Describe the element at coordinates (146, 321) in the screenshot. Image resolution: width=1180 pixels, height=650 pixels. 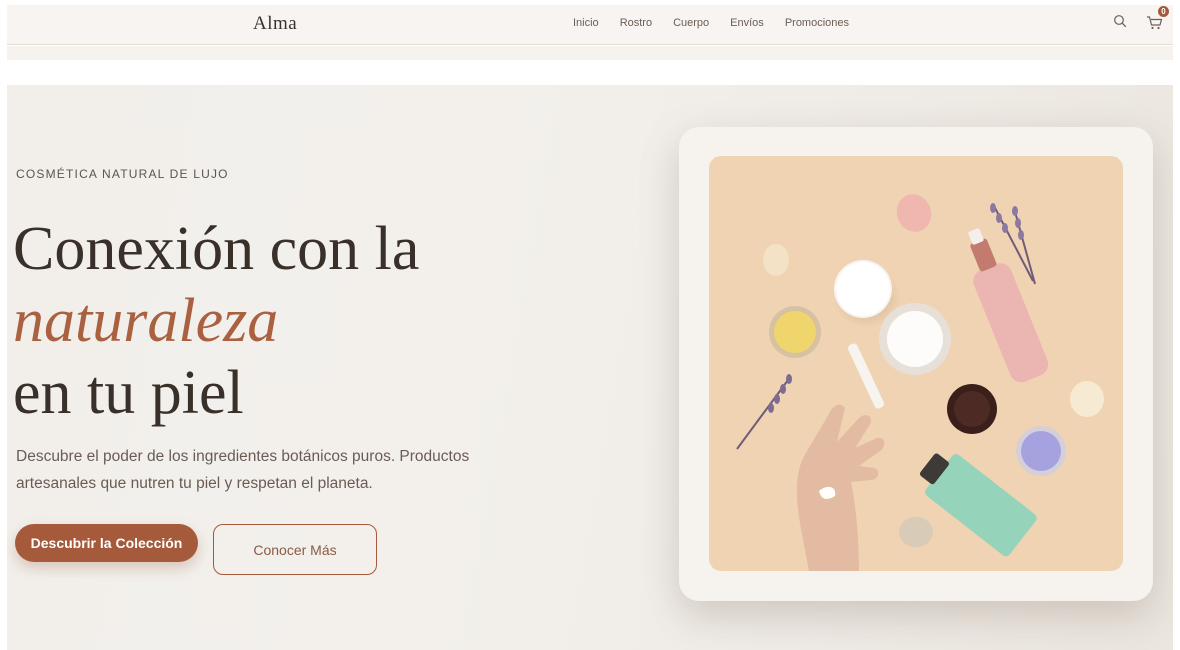
I see `headline-accent: naturaleza` at that location.